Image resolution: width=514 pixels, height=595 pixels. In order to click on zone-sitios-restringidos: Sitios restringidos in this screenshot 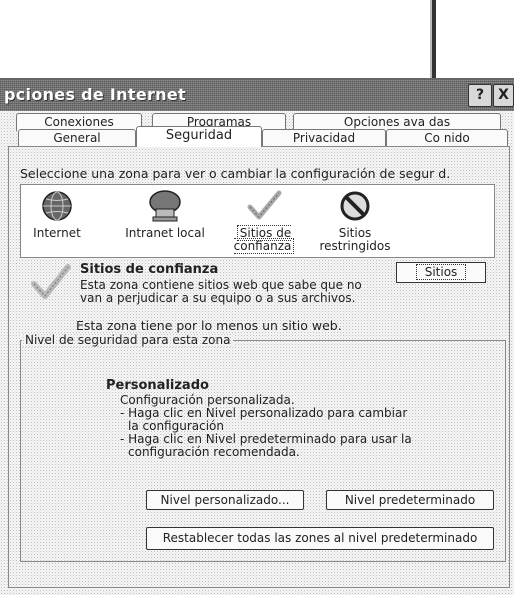, I will do `click(355, 221)`.